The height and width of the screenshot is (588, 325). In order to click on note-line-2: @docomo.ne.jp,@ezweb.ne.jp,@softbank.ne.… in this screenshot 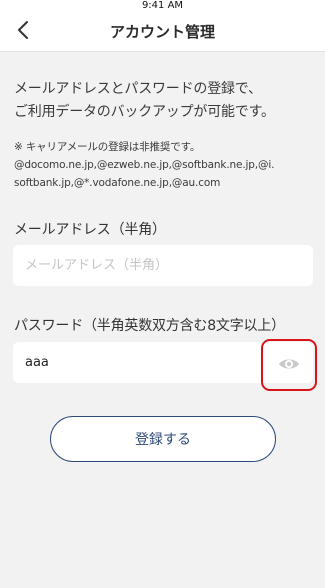, I will do `click(144, 165)`.